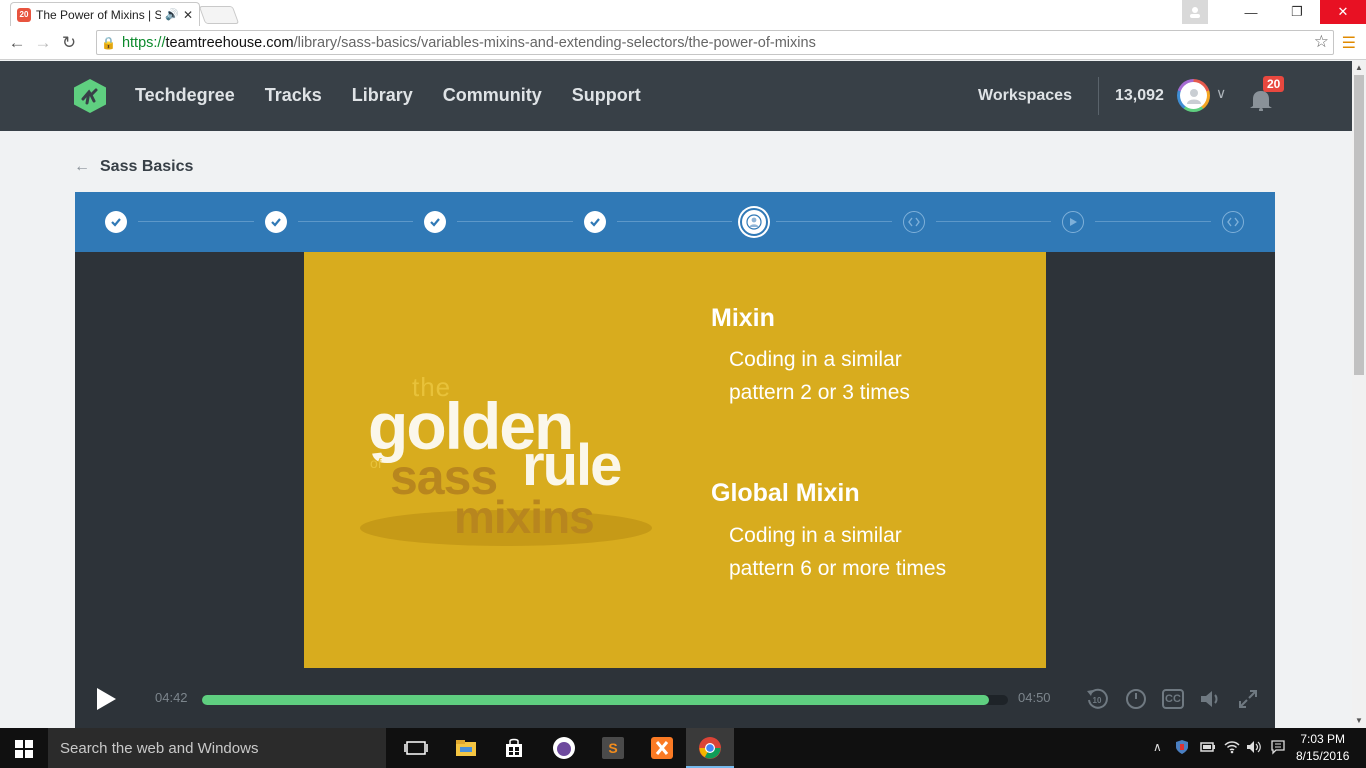  What do you see at coordinates (1221, 93) in the screenshot?
I see `chevron-down-icon: ∨` at bounding box center [1221, 93].